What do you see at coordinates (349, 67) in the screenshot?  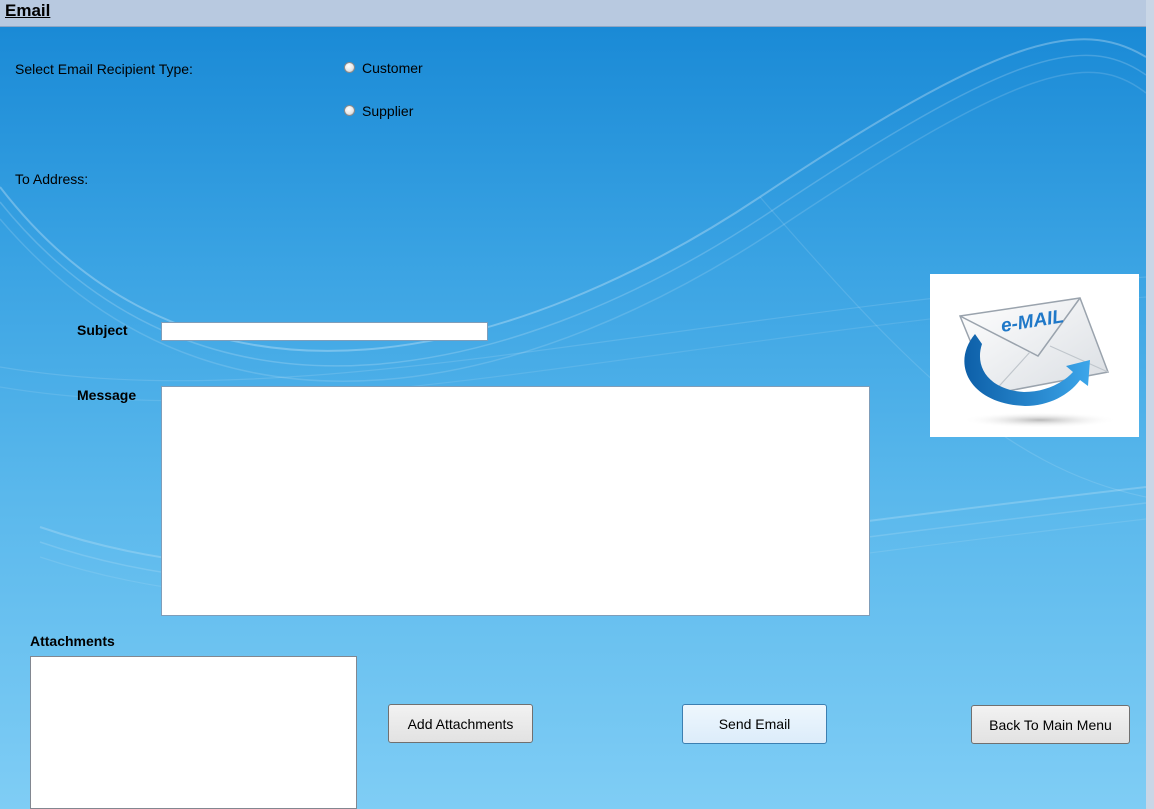 I see `customer-radio` at bounding box center [349, 67].